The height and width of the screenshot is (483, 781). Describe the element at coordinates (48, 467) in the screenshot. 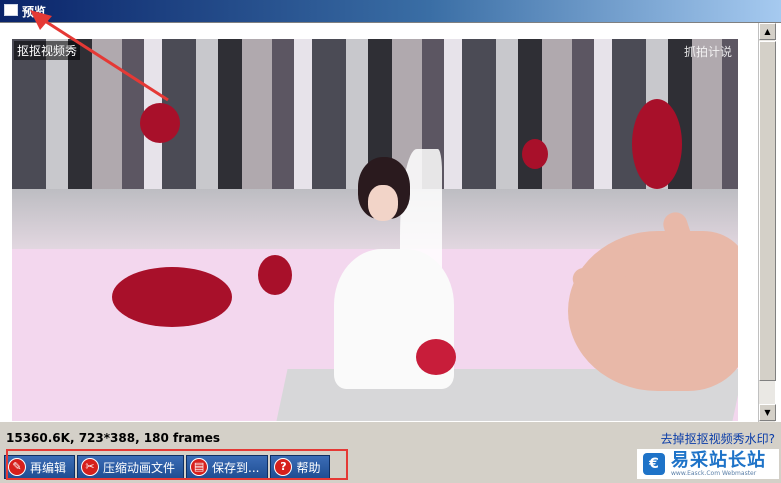

I see `re-edit-label: 再编辑` at that location.